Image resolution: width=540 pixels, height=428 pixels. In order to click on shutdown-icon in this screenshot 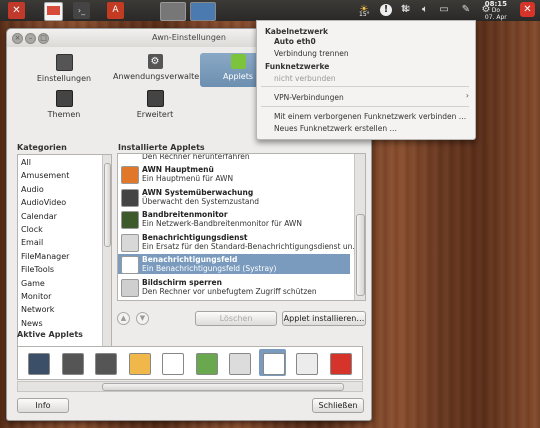, I will do `click(340, 364)`.